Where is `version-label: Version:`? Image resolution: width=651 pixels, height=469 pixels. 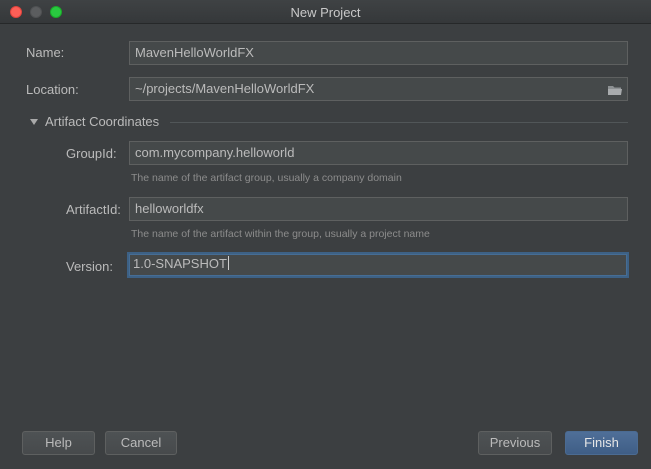
version-label: Version: is located at coordinates (89, 266).